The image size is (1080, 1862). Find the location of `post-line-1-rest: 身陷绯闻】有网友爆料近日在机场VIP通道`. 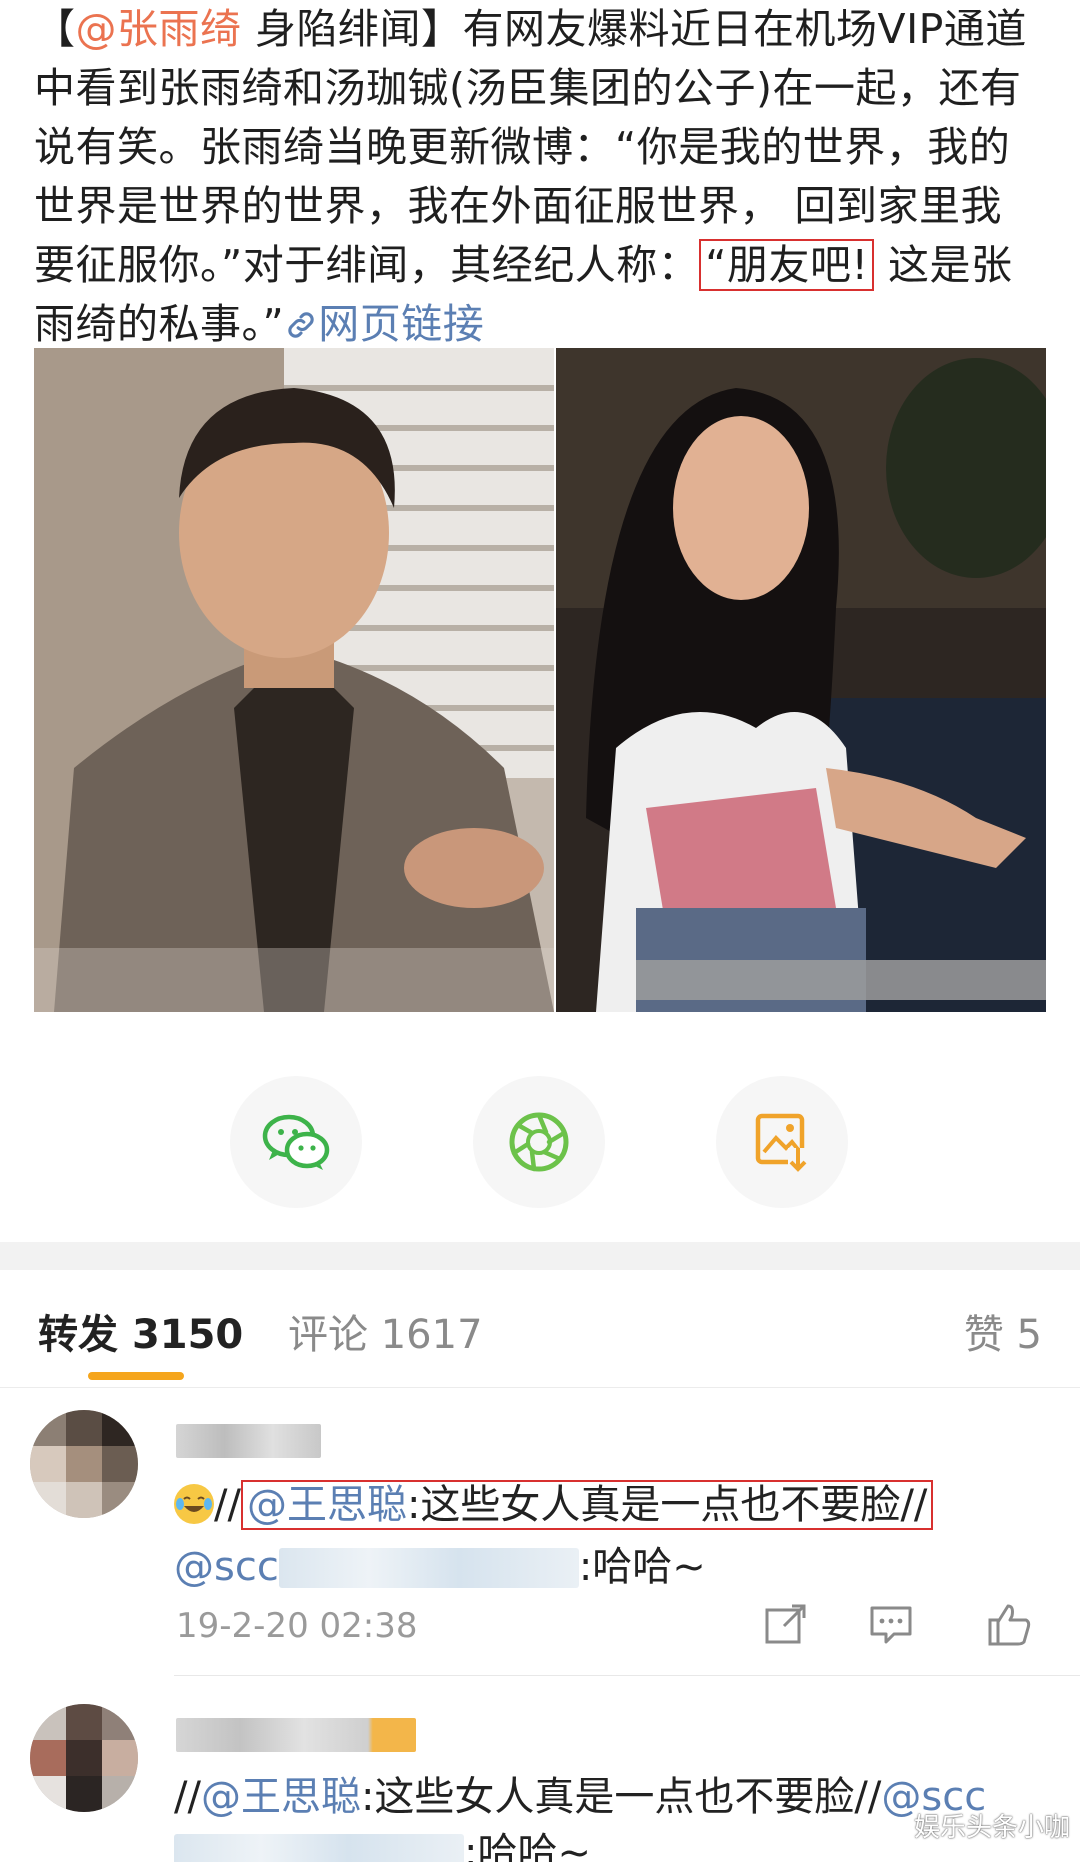

post-line-1-rest: 身陷绯闻】有网友爆料近日在机场VIP通道 is located at coordinates (634, 29).